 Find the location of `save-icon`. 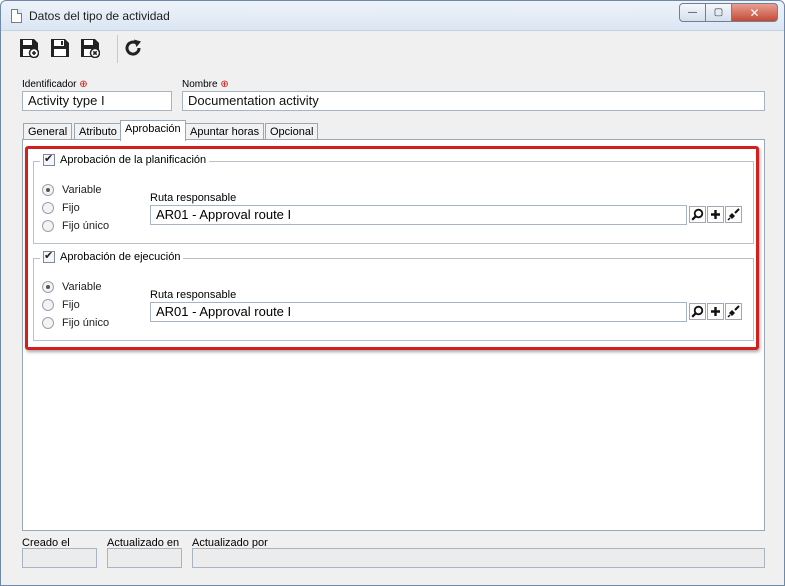

save-icon is located at coordinates (60, 48).